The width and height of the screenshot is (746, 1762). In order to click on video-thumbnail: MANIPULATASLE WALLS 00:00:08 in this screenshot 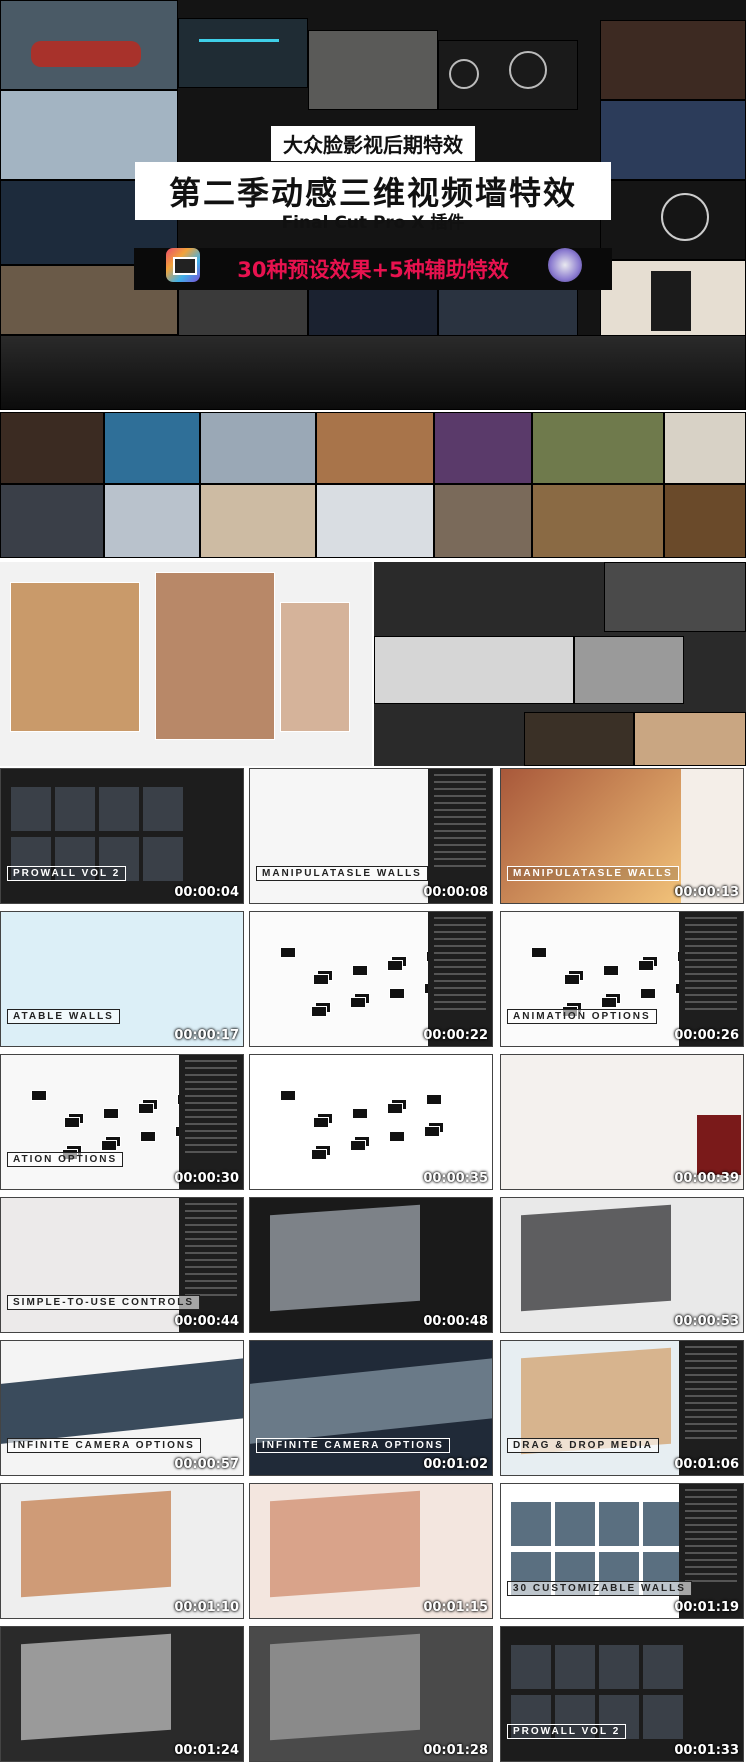, I will do `click(371, 836)`.